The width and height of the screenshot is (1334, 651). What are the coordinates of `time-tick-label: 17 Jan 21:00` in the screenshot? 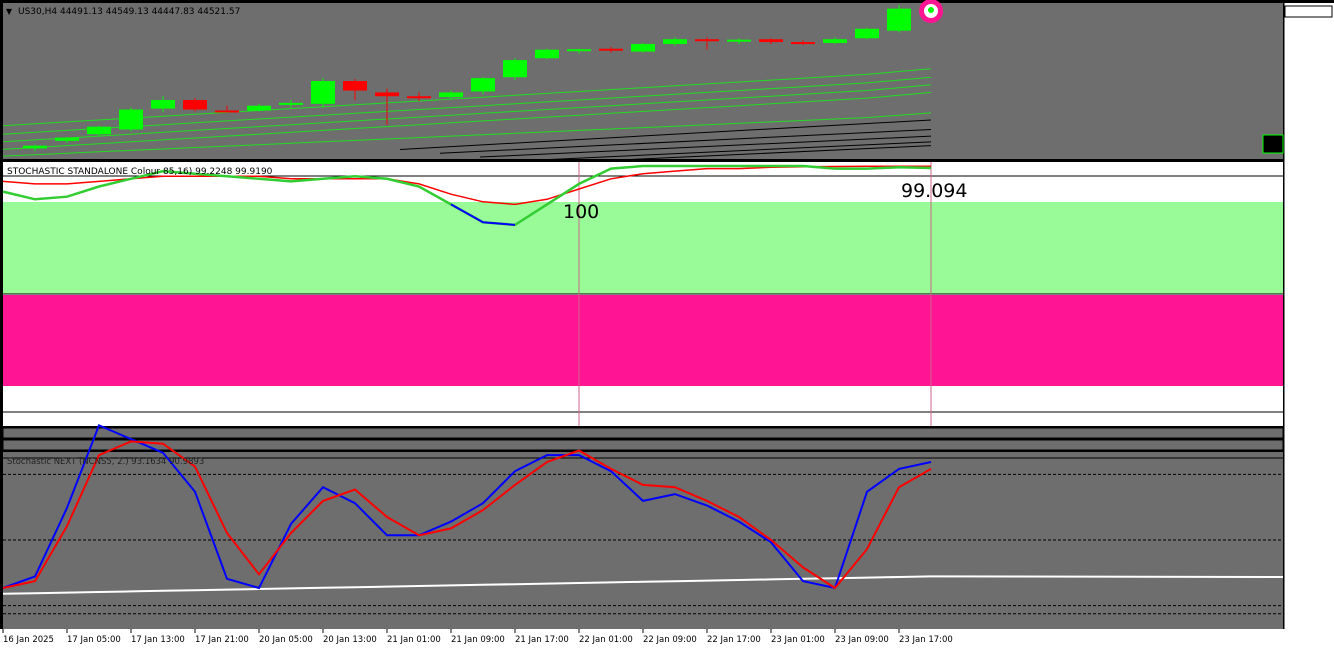 It's located at (222, 640).